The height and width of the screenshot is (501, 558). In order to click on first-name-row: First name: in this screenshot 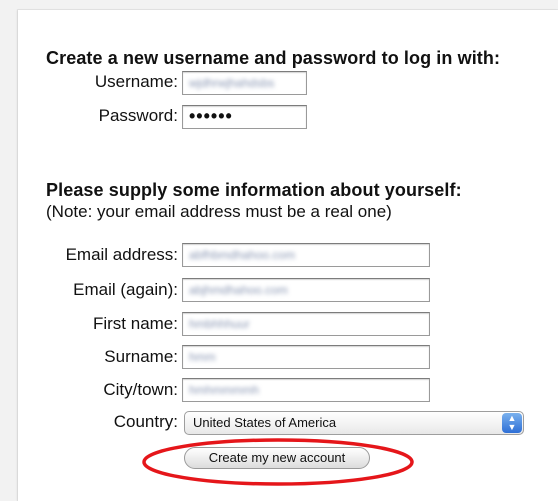, I will do `click(98, 324)`.